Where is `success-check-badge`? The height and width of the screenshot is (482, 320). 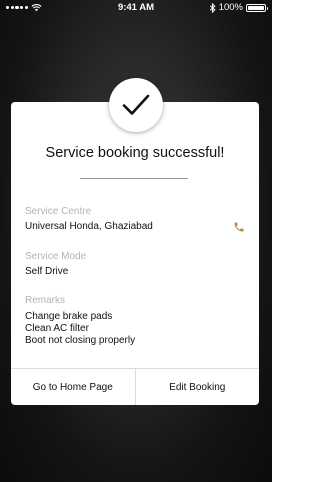
success-check-badge is located at coordinates (136, 105).